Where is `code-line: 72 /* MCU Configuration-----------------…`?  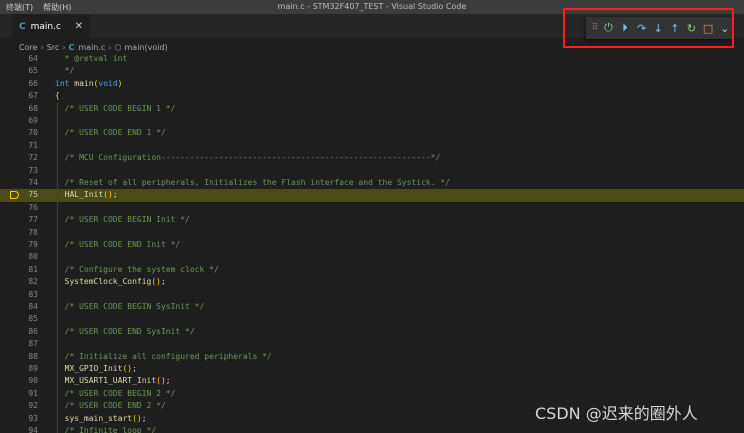
code-line: 72 /* MCU Configuration-----------------… is located at coordinates (372, 158).